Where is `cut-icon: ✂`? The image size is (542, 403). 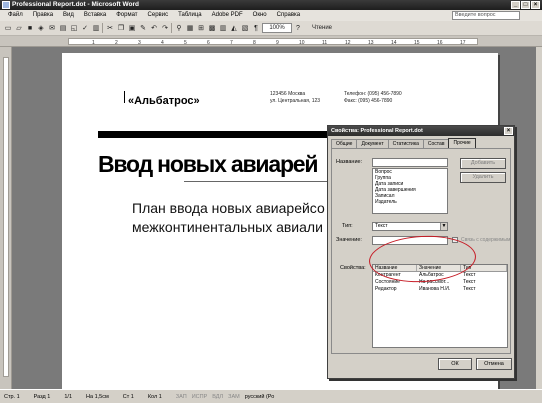
cut-icon: ✂ is located at coordinates (110, 28).